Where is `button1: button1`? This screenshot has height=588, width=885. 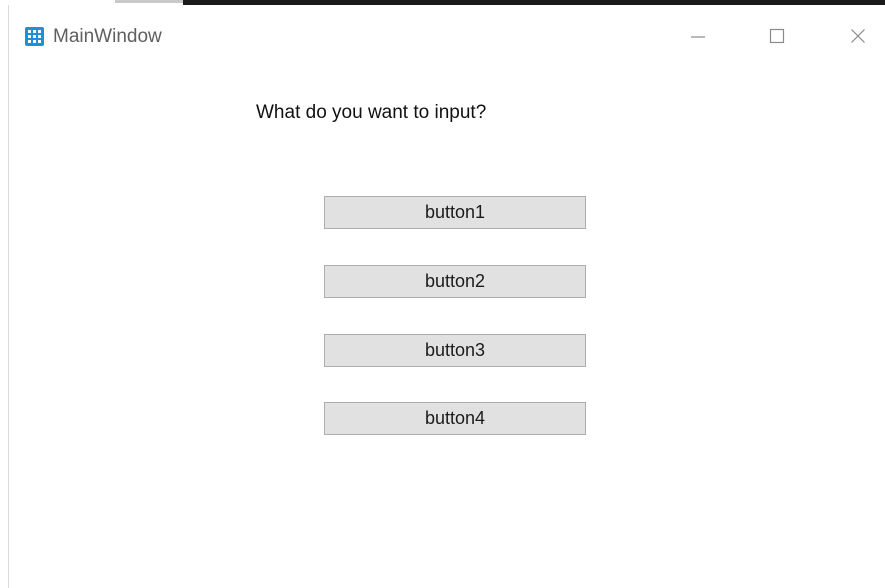 button1: button1 is located at coordinates (455, 212).